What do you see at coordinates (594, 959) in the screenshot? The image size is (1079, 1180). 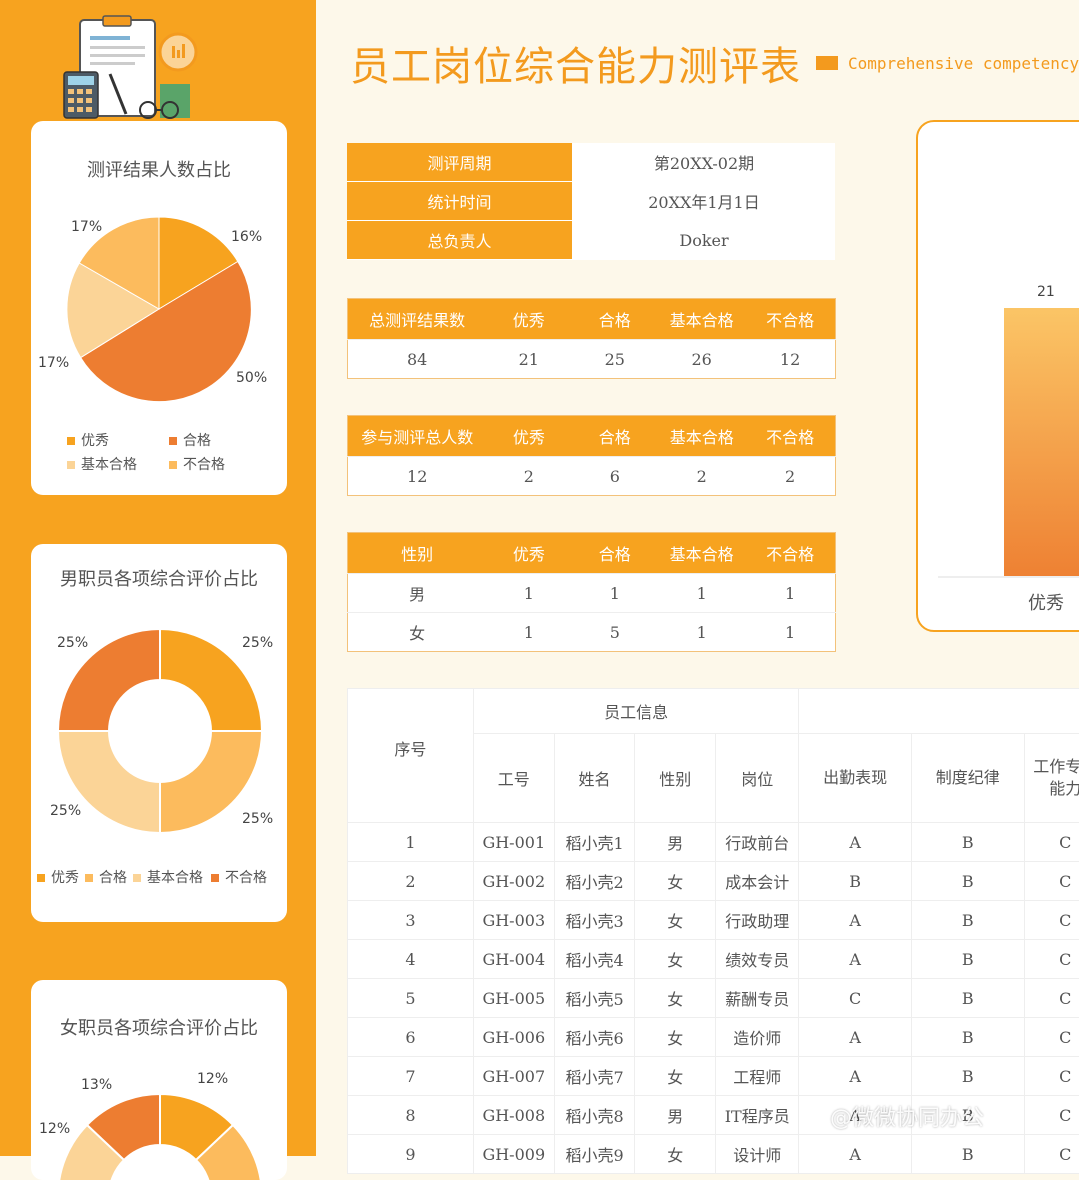 I see `table-cell: 稻小壳4` at bounding box center [594, 959].